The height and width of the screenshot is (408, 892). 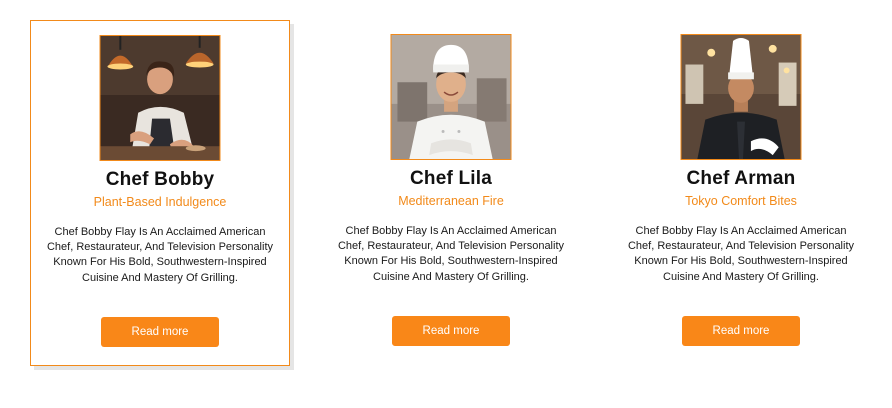 What do you see at coordinates (451, 178) in the screenshot?
I see `chef-name: Chef Lila` at bounding box center [451, 178].